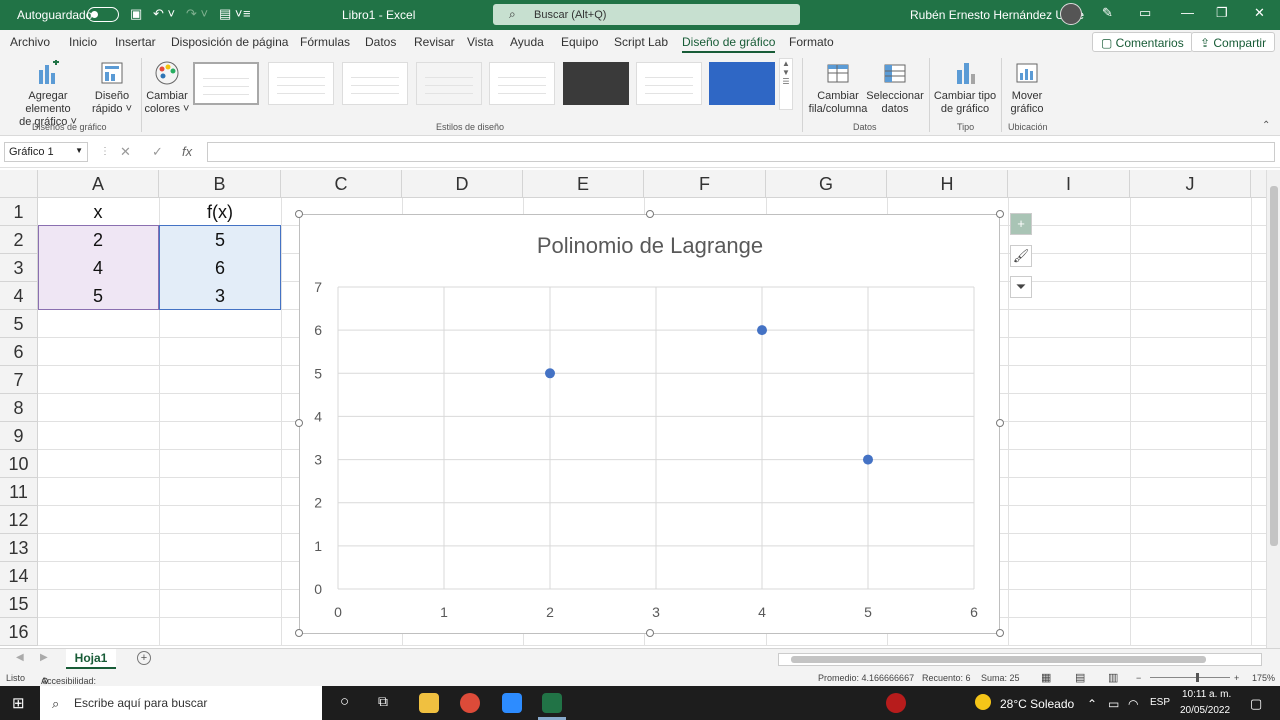 This screenshot has width=1280, height=720. Describe the element at coordinates (646, 14) in the screenshot. I see `search-input: ⌕ Buscar (Alt+Q)` at that location.